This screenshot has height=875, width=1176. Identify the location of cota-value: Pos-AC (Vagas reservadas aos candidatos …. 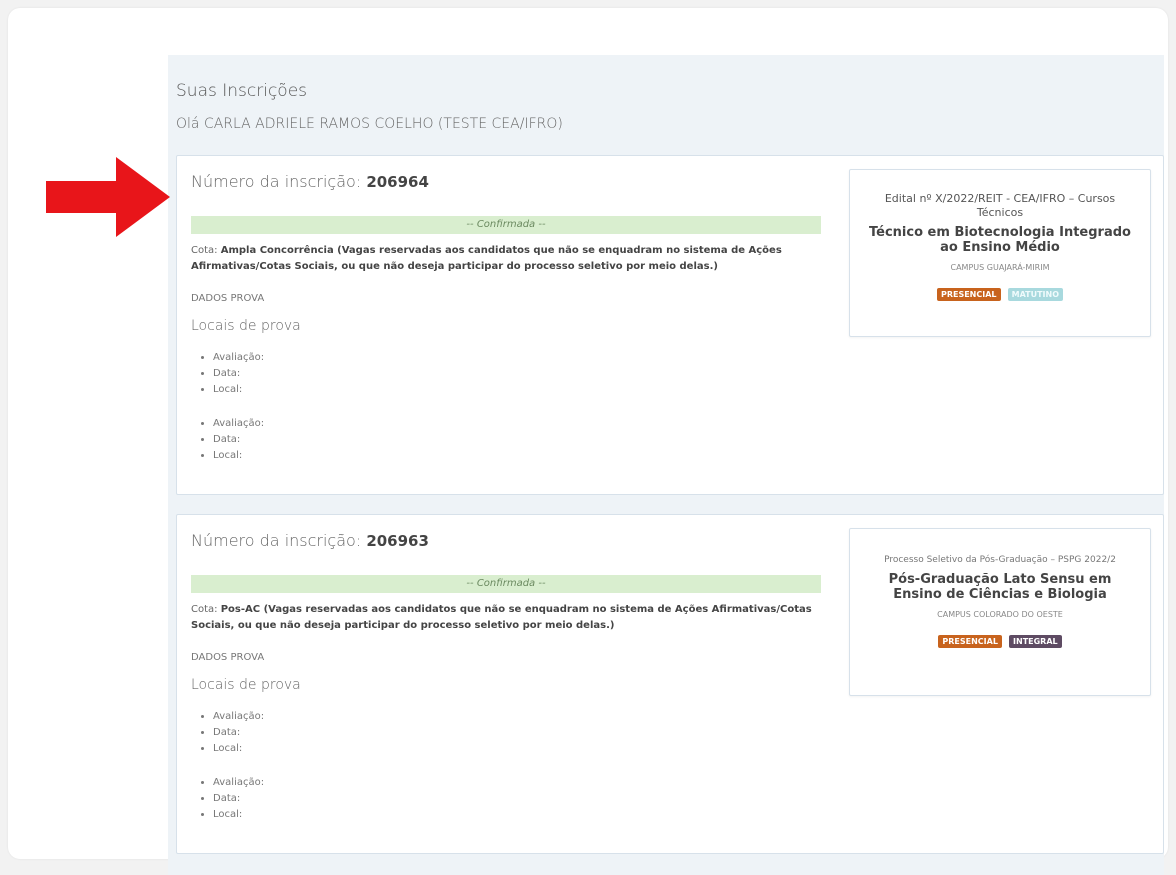
(501, 617).